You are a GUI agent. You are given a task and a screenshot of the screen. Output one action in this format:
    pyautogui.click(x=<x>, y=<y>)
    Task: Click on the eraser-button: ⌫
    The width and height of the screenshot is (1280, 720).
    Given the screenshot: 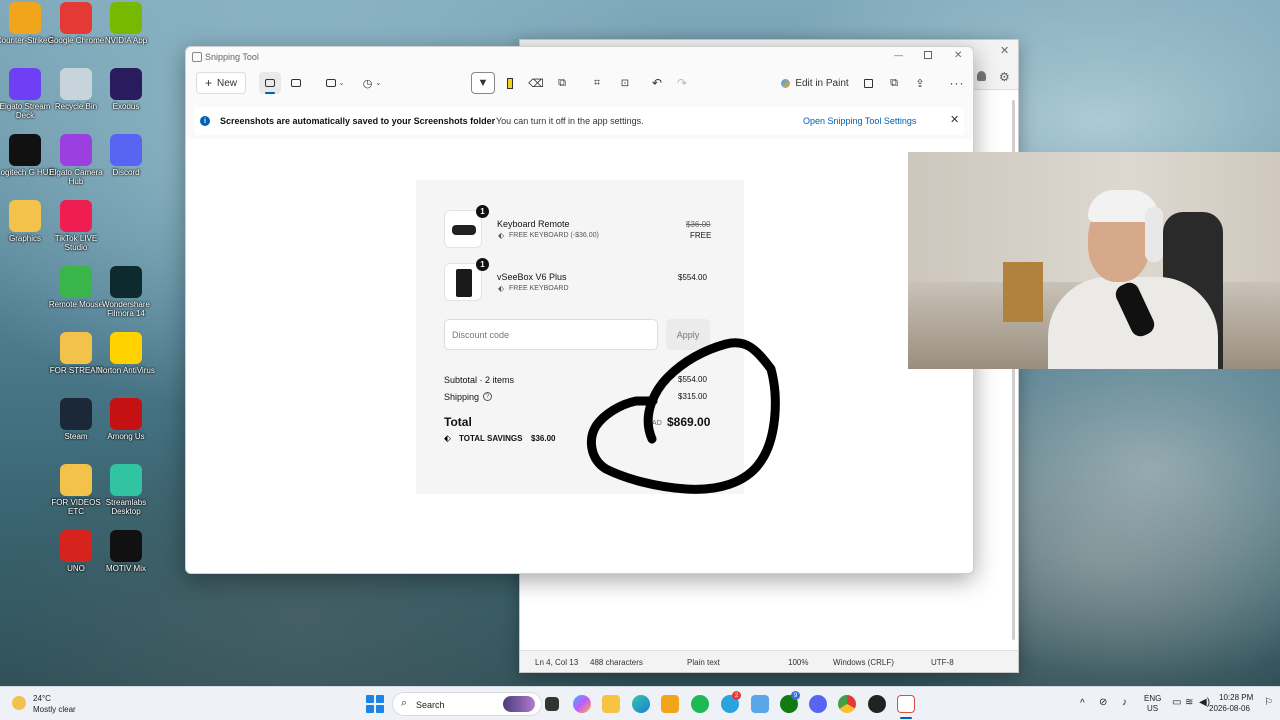 What is the action you would take?
    pyautogui.click(x=536, y=83)
    